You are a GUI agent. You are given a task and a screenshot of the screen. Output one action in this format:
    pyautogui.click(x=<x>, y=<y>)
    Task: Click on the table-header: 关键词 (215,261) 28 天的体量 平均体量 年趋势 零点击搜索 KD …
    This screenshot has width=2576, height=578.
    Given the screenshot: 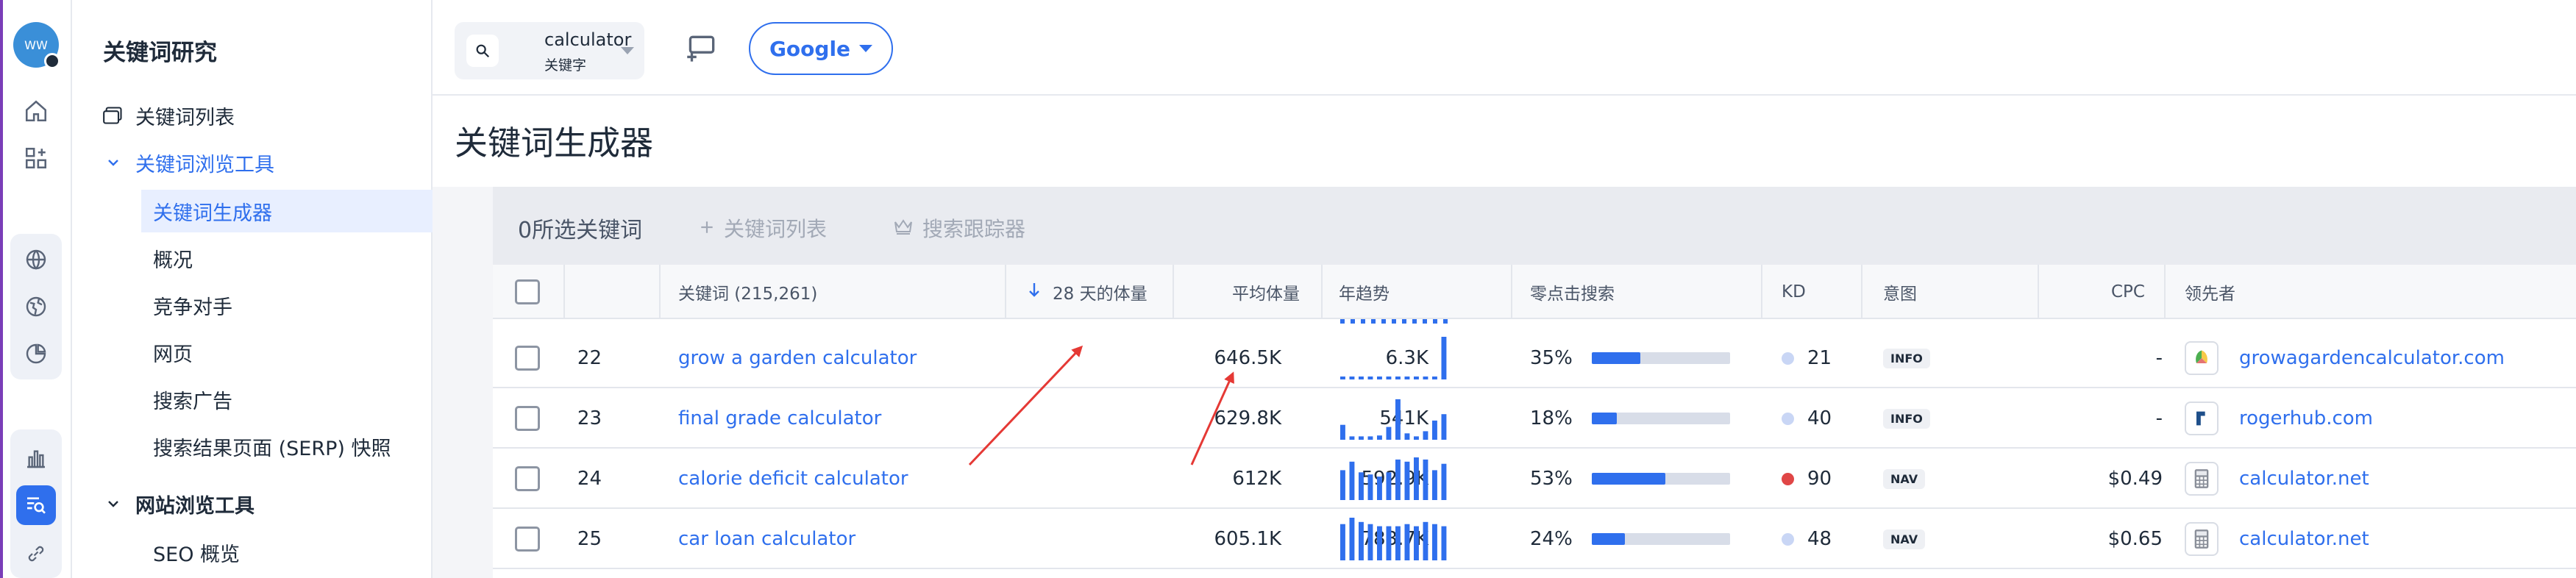 What is the action you would take?
    pyautogui.click(x=1534, y=292)
    